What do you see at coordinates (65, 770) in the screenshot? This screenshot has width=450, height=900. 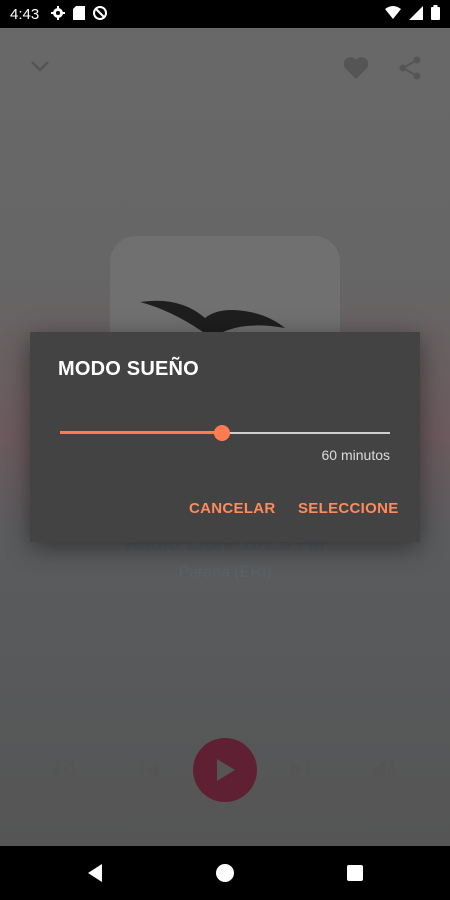 I see `alarm-icon` at bounding box center [65, 770].